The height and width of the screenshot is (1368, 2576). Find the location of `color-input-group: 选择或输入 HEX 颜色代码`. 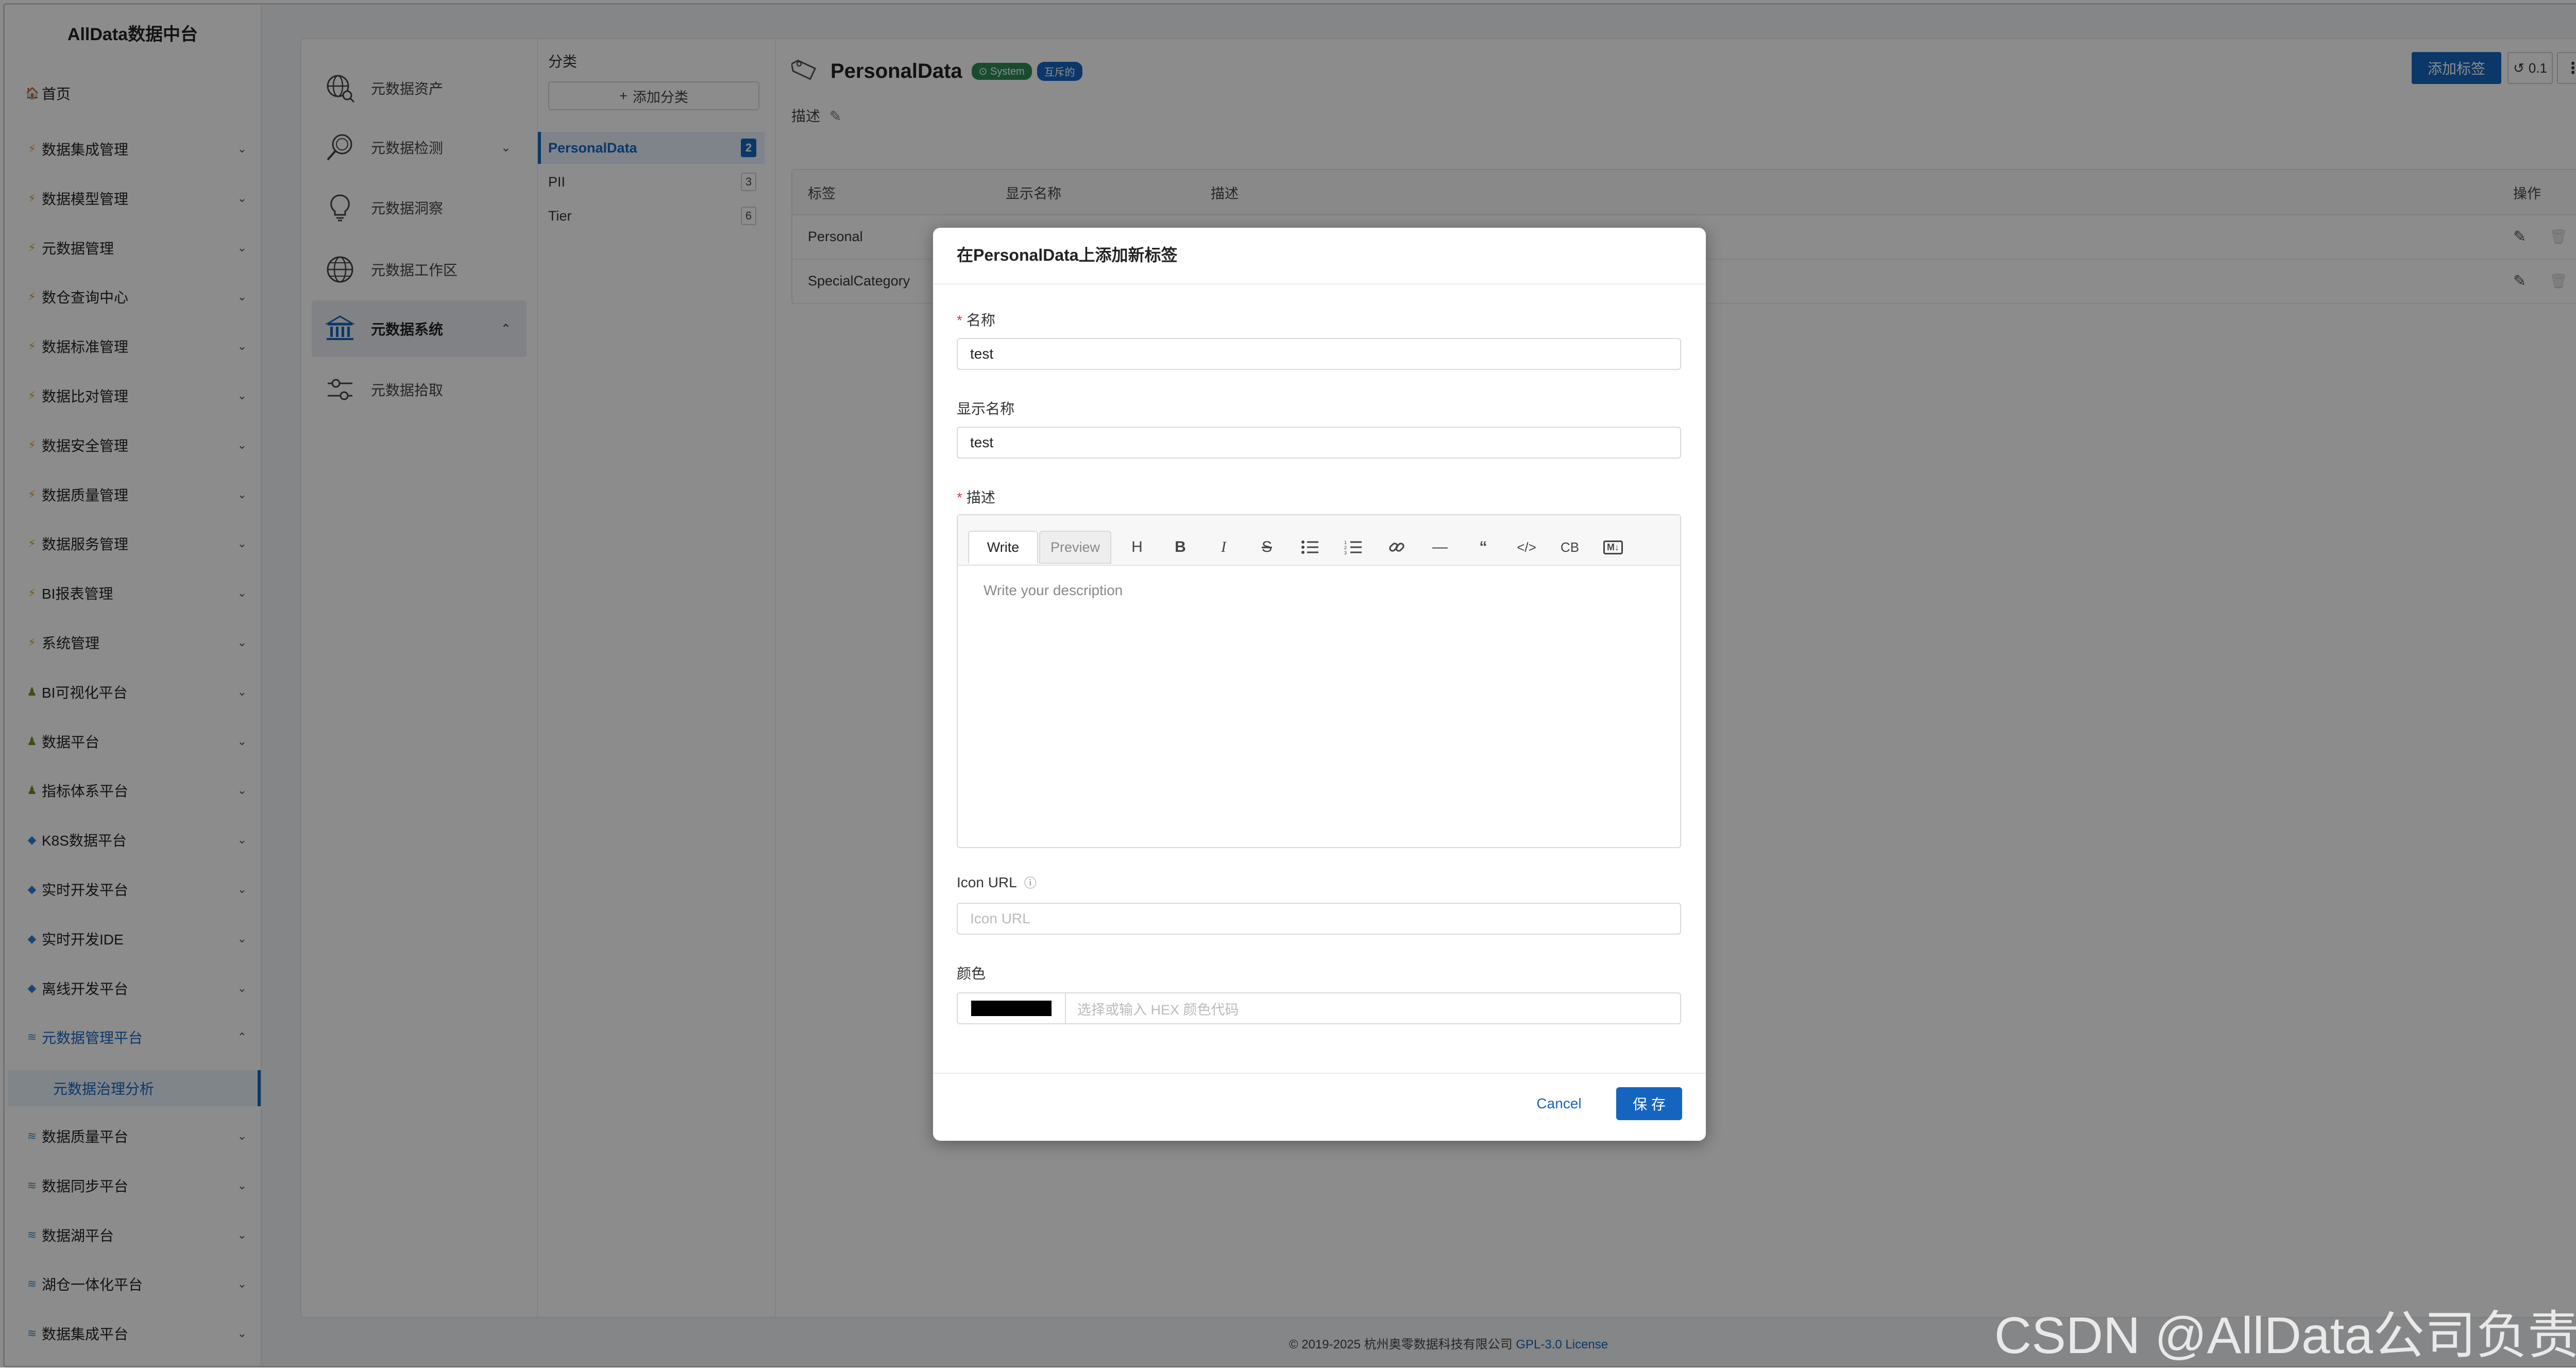

color-input-group: 选择或输入 HEX 颜色代码 is located at coordinates (1319, 1008).